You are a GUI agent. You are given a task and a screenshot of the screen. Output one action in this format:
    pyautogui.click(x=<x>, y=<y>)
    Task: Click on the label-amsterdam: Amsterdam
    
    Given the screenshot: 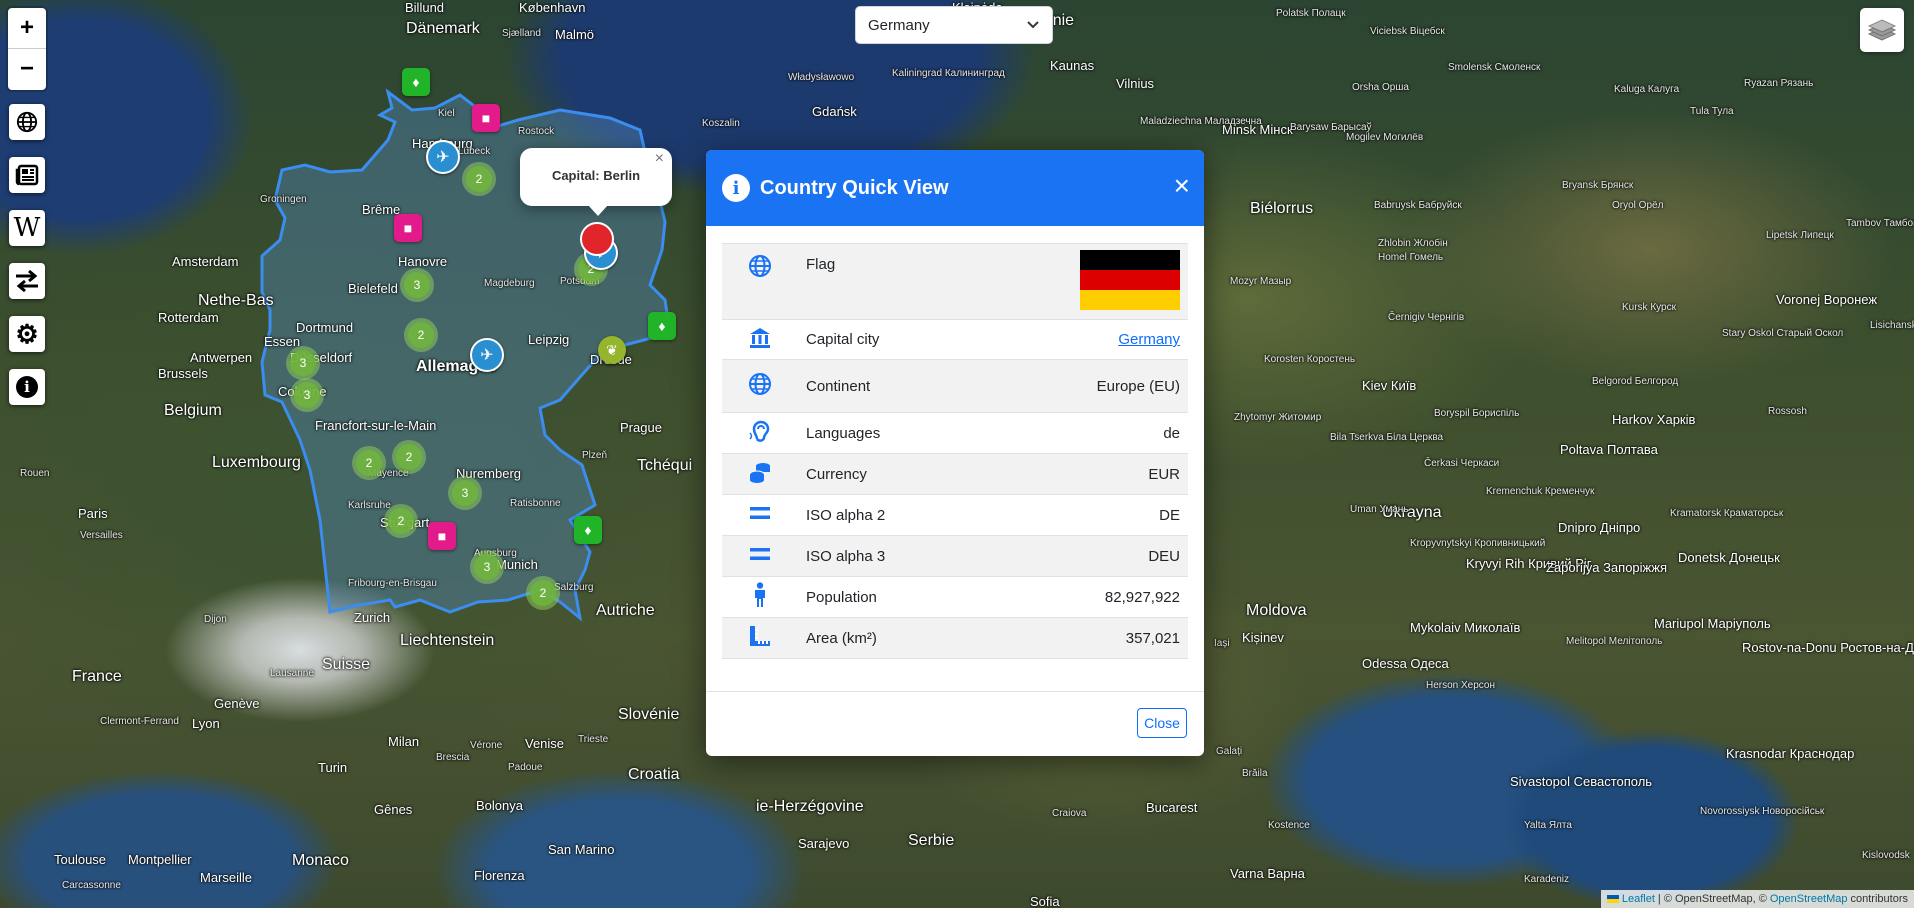 What is the action you would take?
    pyautogui.click(x=205, y=261)
    